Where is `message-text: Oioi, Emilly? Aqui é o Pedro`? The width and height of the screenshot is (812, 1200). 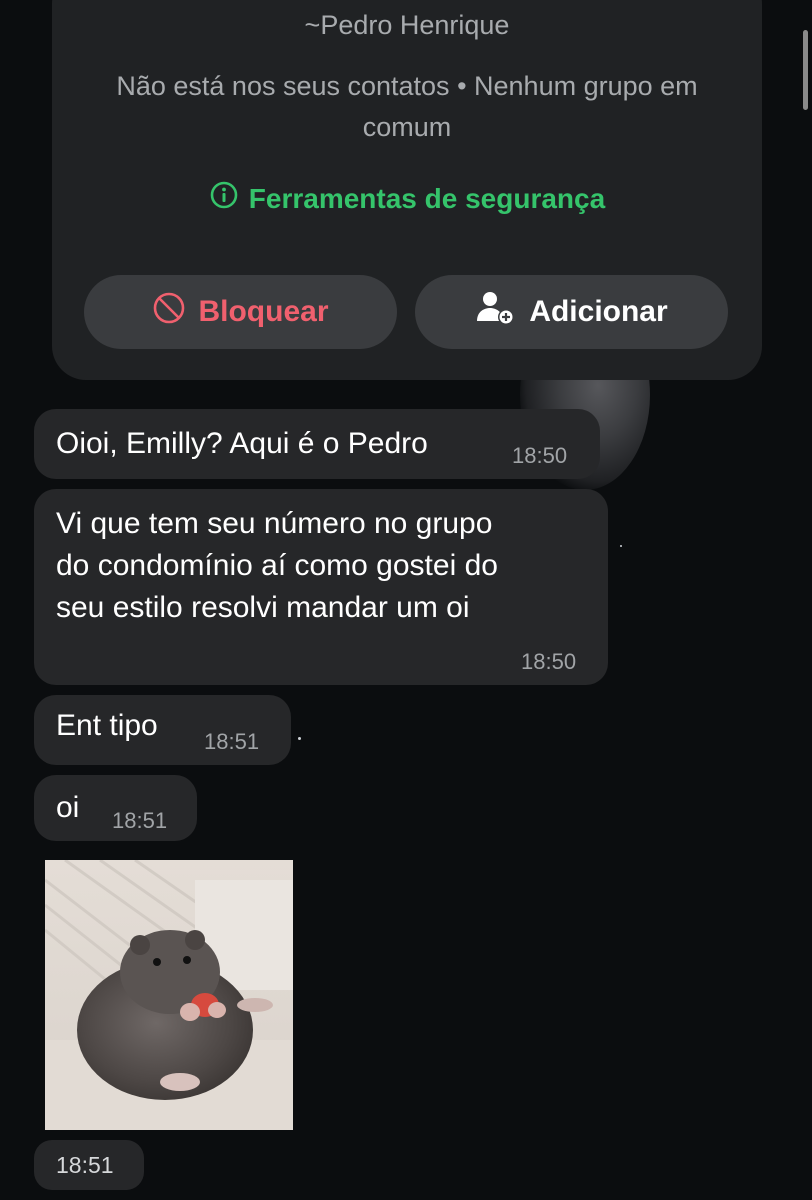
message-text: Oioi, Emilly? Aqui é o Pedro is located at coordinates (242, 443).